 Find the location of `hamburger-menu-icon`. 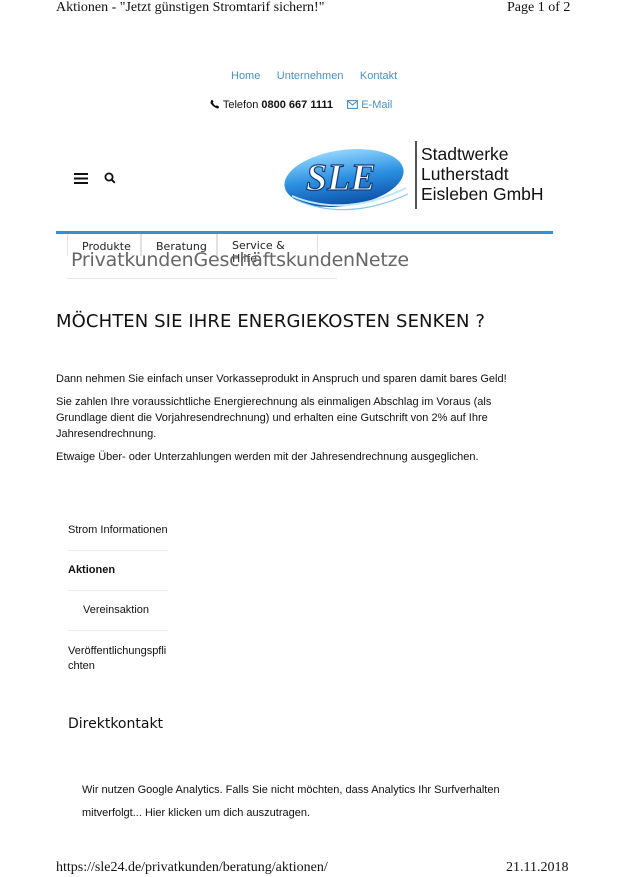

hamburger-menu-icon is located at coordinates (81, 177).